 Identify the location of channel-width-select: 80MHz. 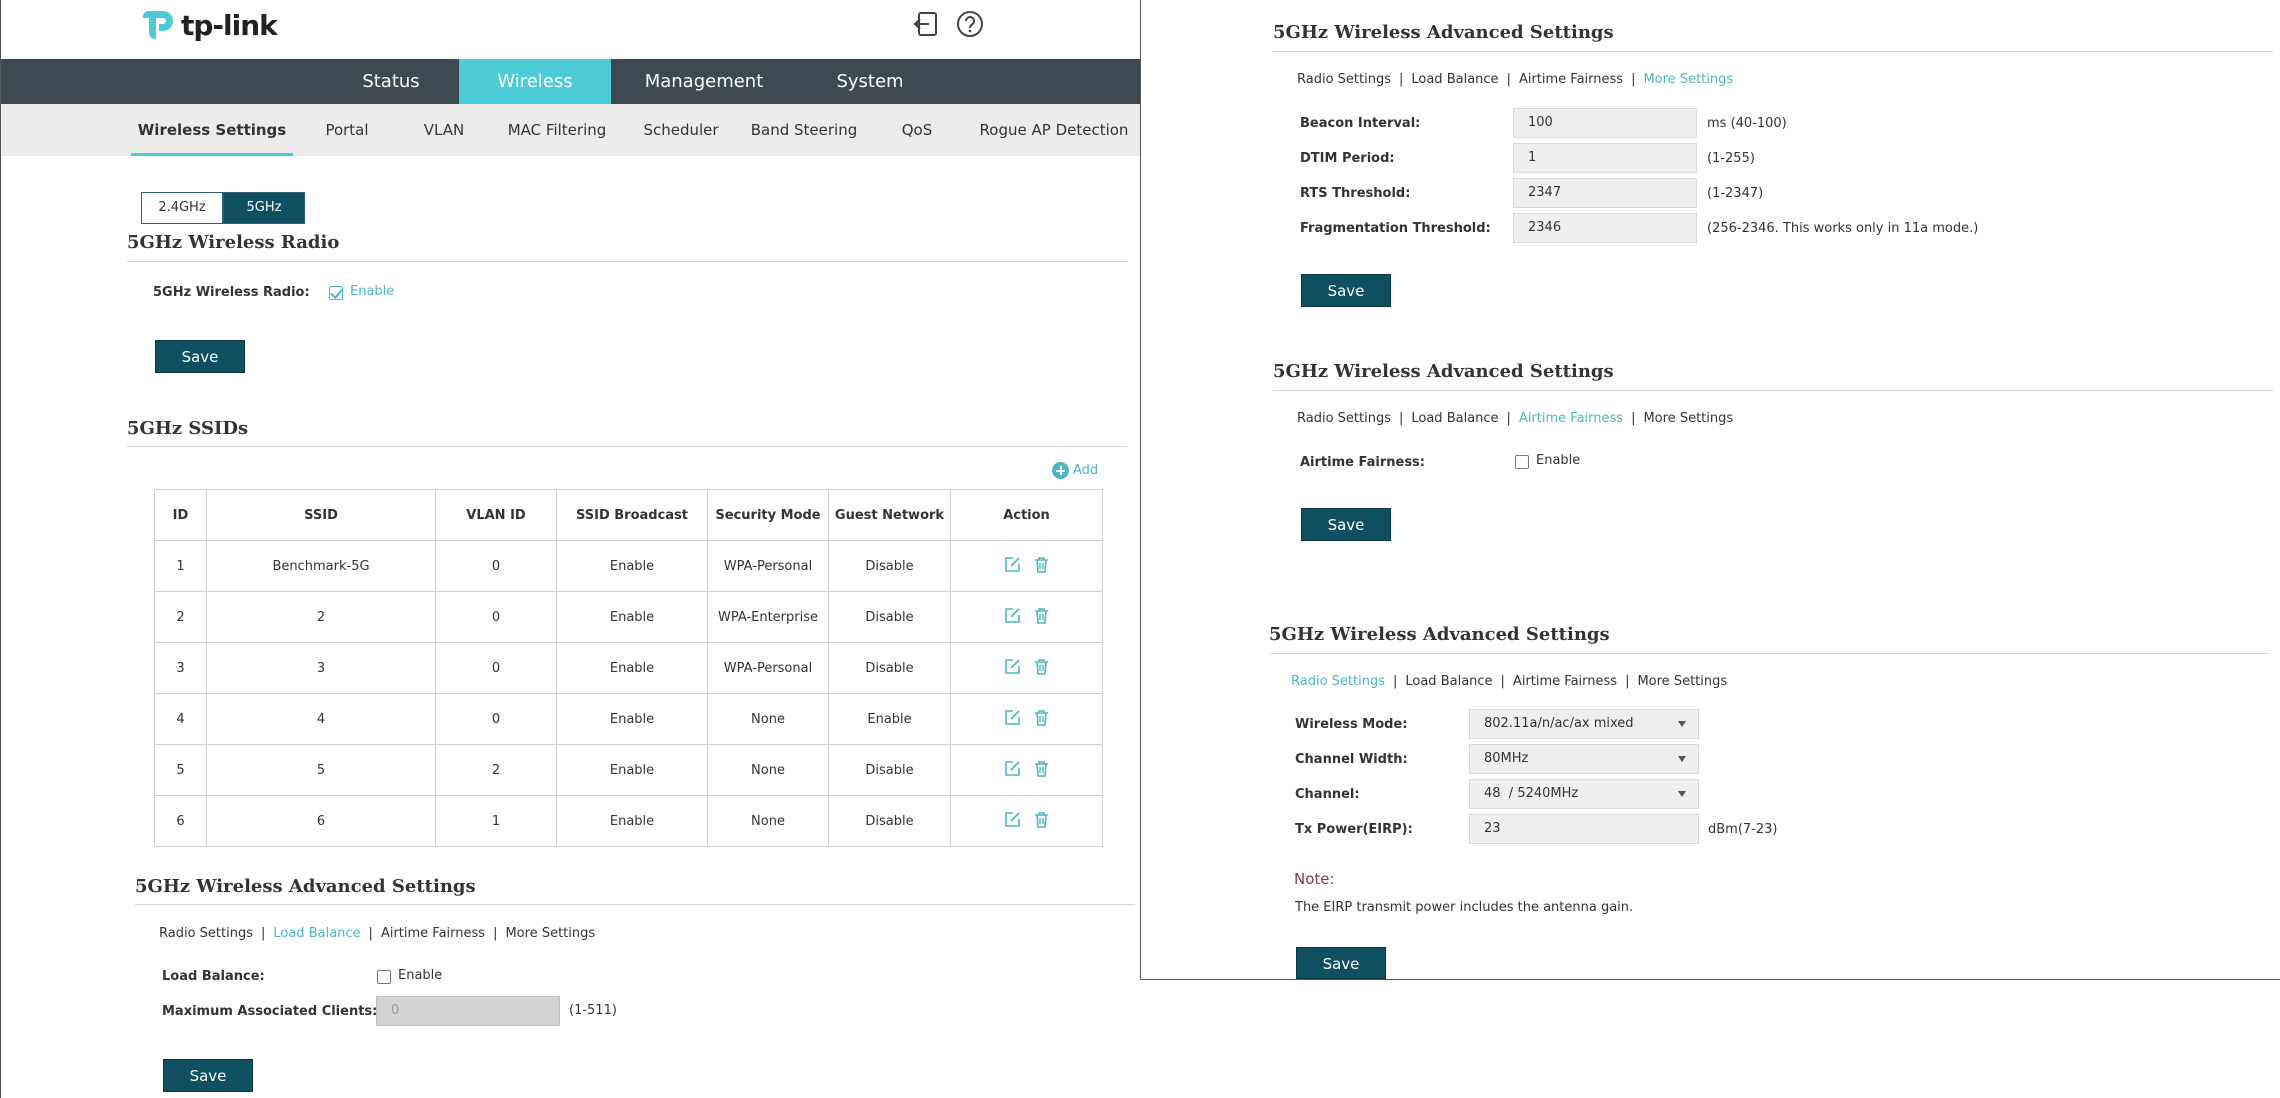
(1584, 759).